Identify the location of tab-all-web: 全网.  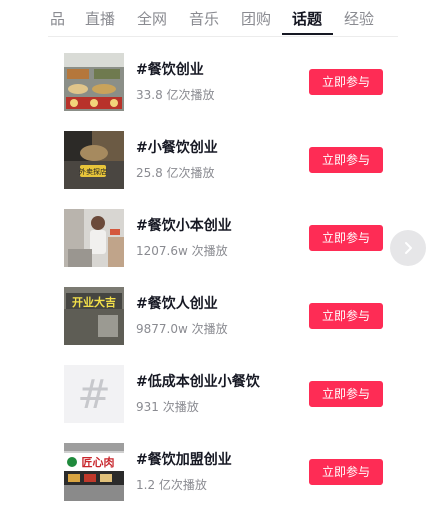
(152, 18).